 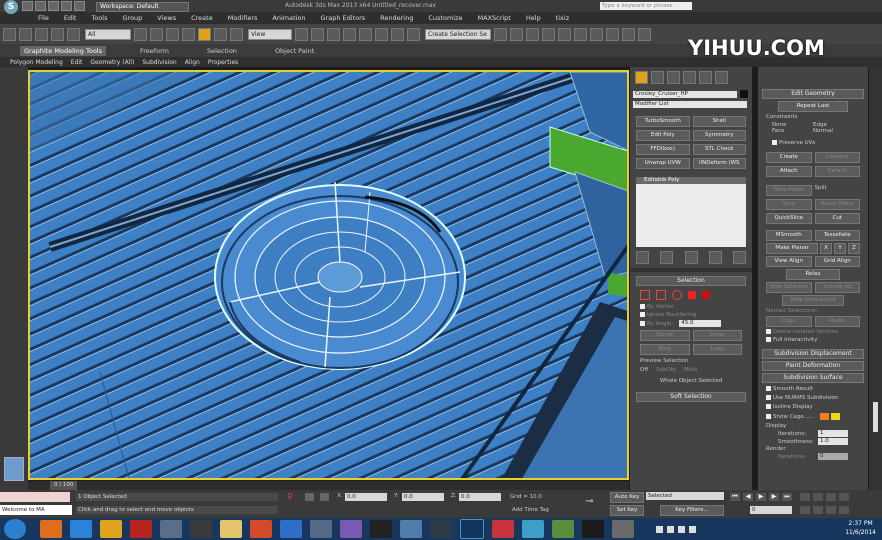 What do you see at coordinates (692, 295) in the screenshot?
I see `polygon-icon` at bounding box center [692, 295].